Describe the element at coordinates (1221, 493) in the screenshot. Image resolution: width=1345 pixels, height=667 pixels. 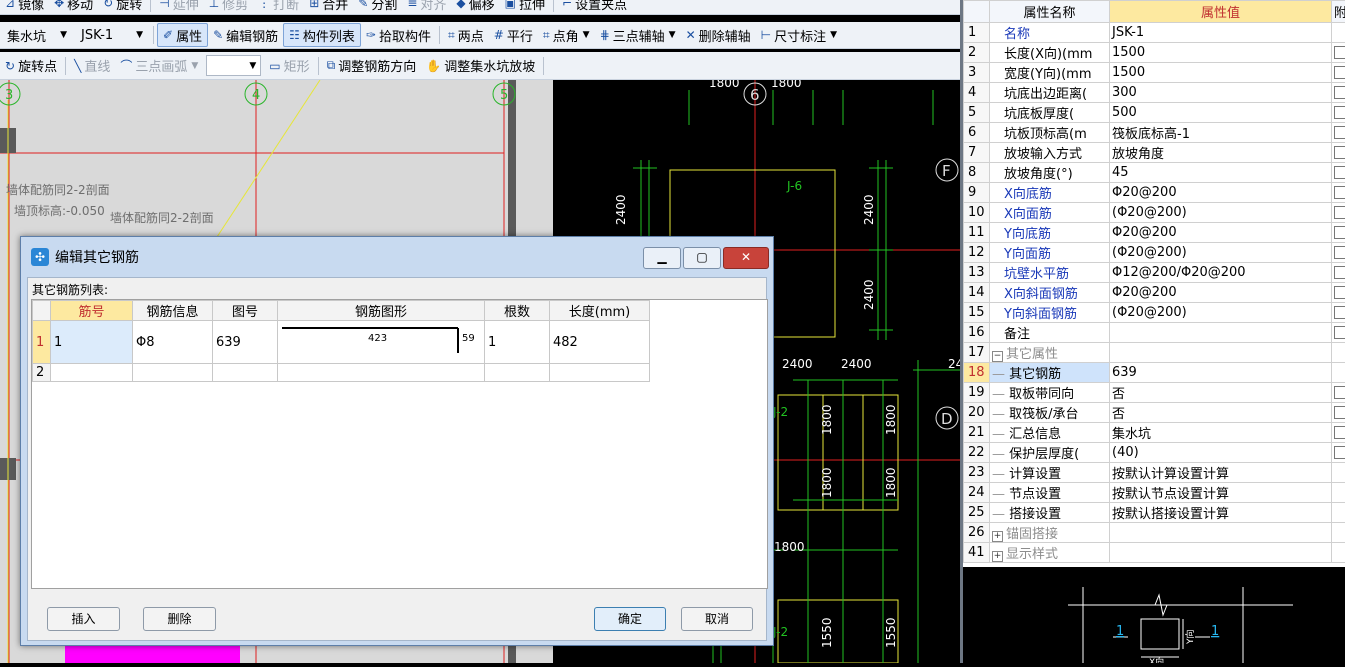
I see `property-value: 按默认节点设置计算` at that location.